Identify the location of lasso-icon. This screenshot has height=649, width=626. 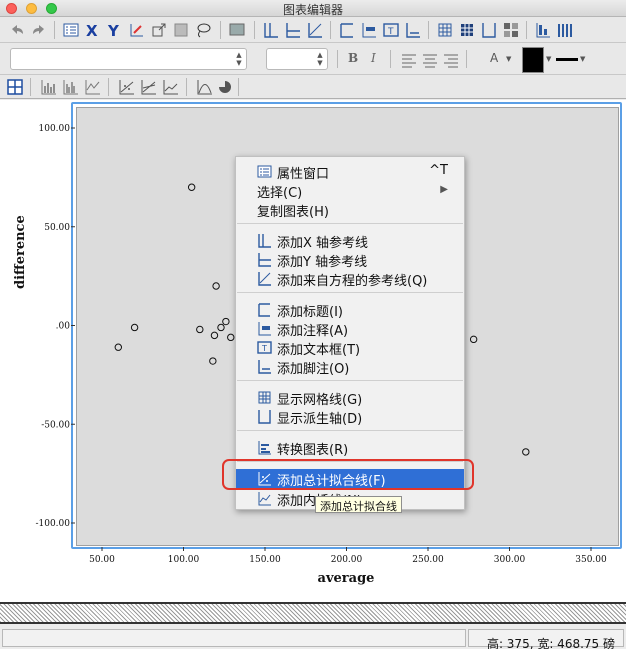
(203, 30).